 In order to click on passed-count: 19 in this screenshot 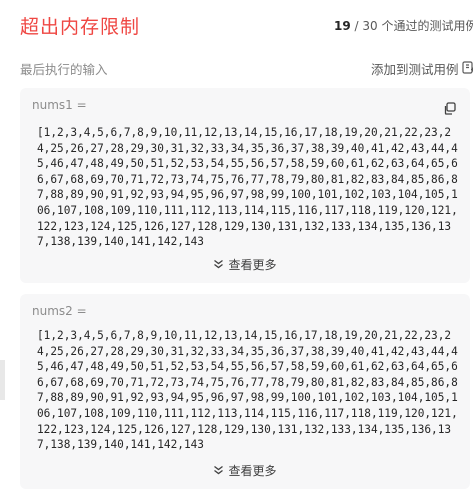, I will do `click(342, 26)`.